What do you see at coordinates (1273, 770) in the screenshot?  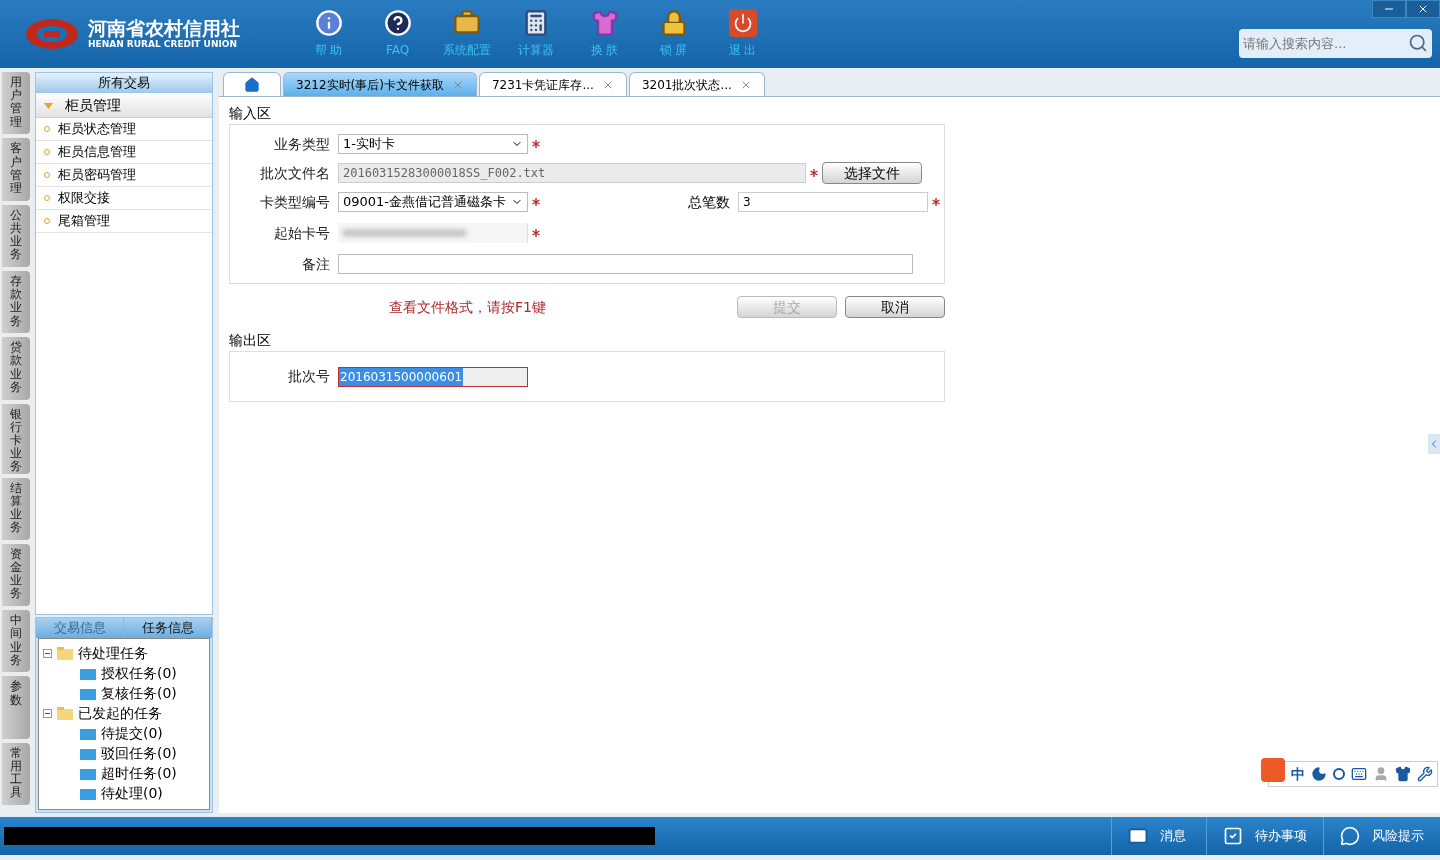 I see `sogou-logo-icon` at bounding box center [1273, 770].